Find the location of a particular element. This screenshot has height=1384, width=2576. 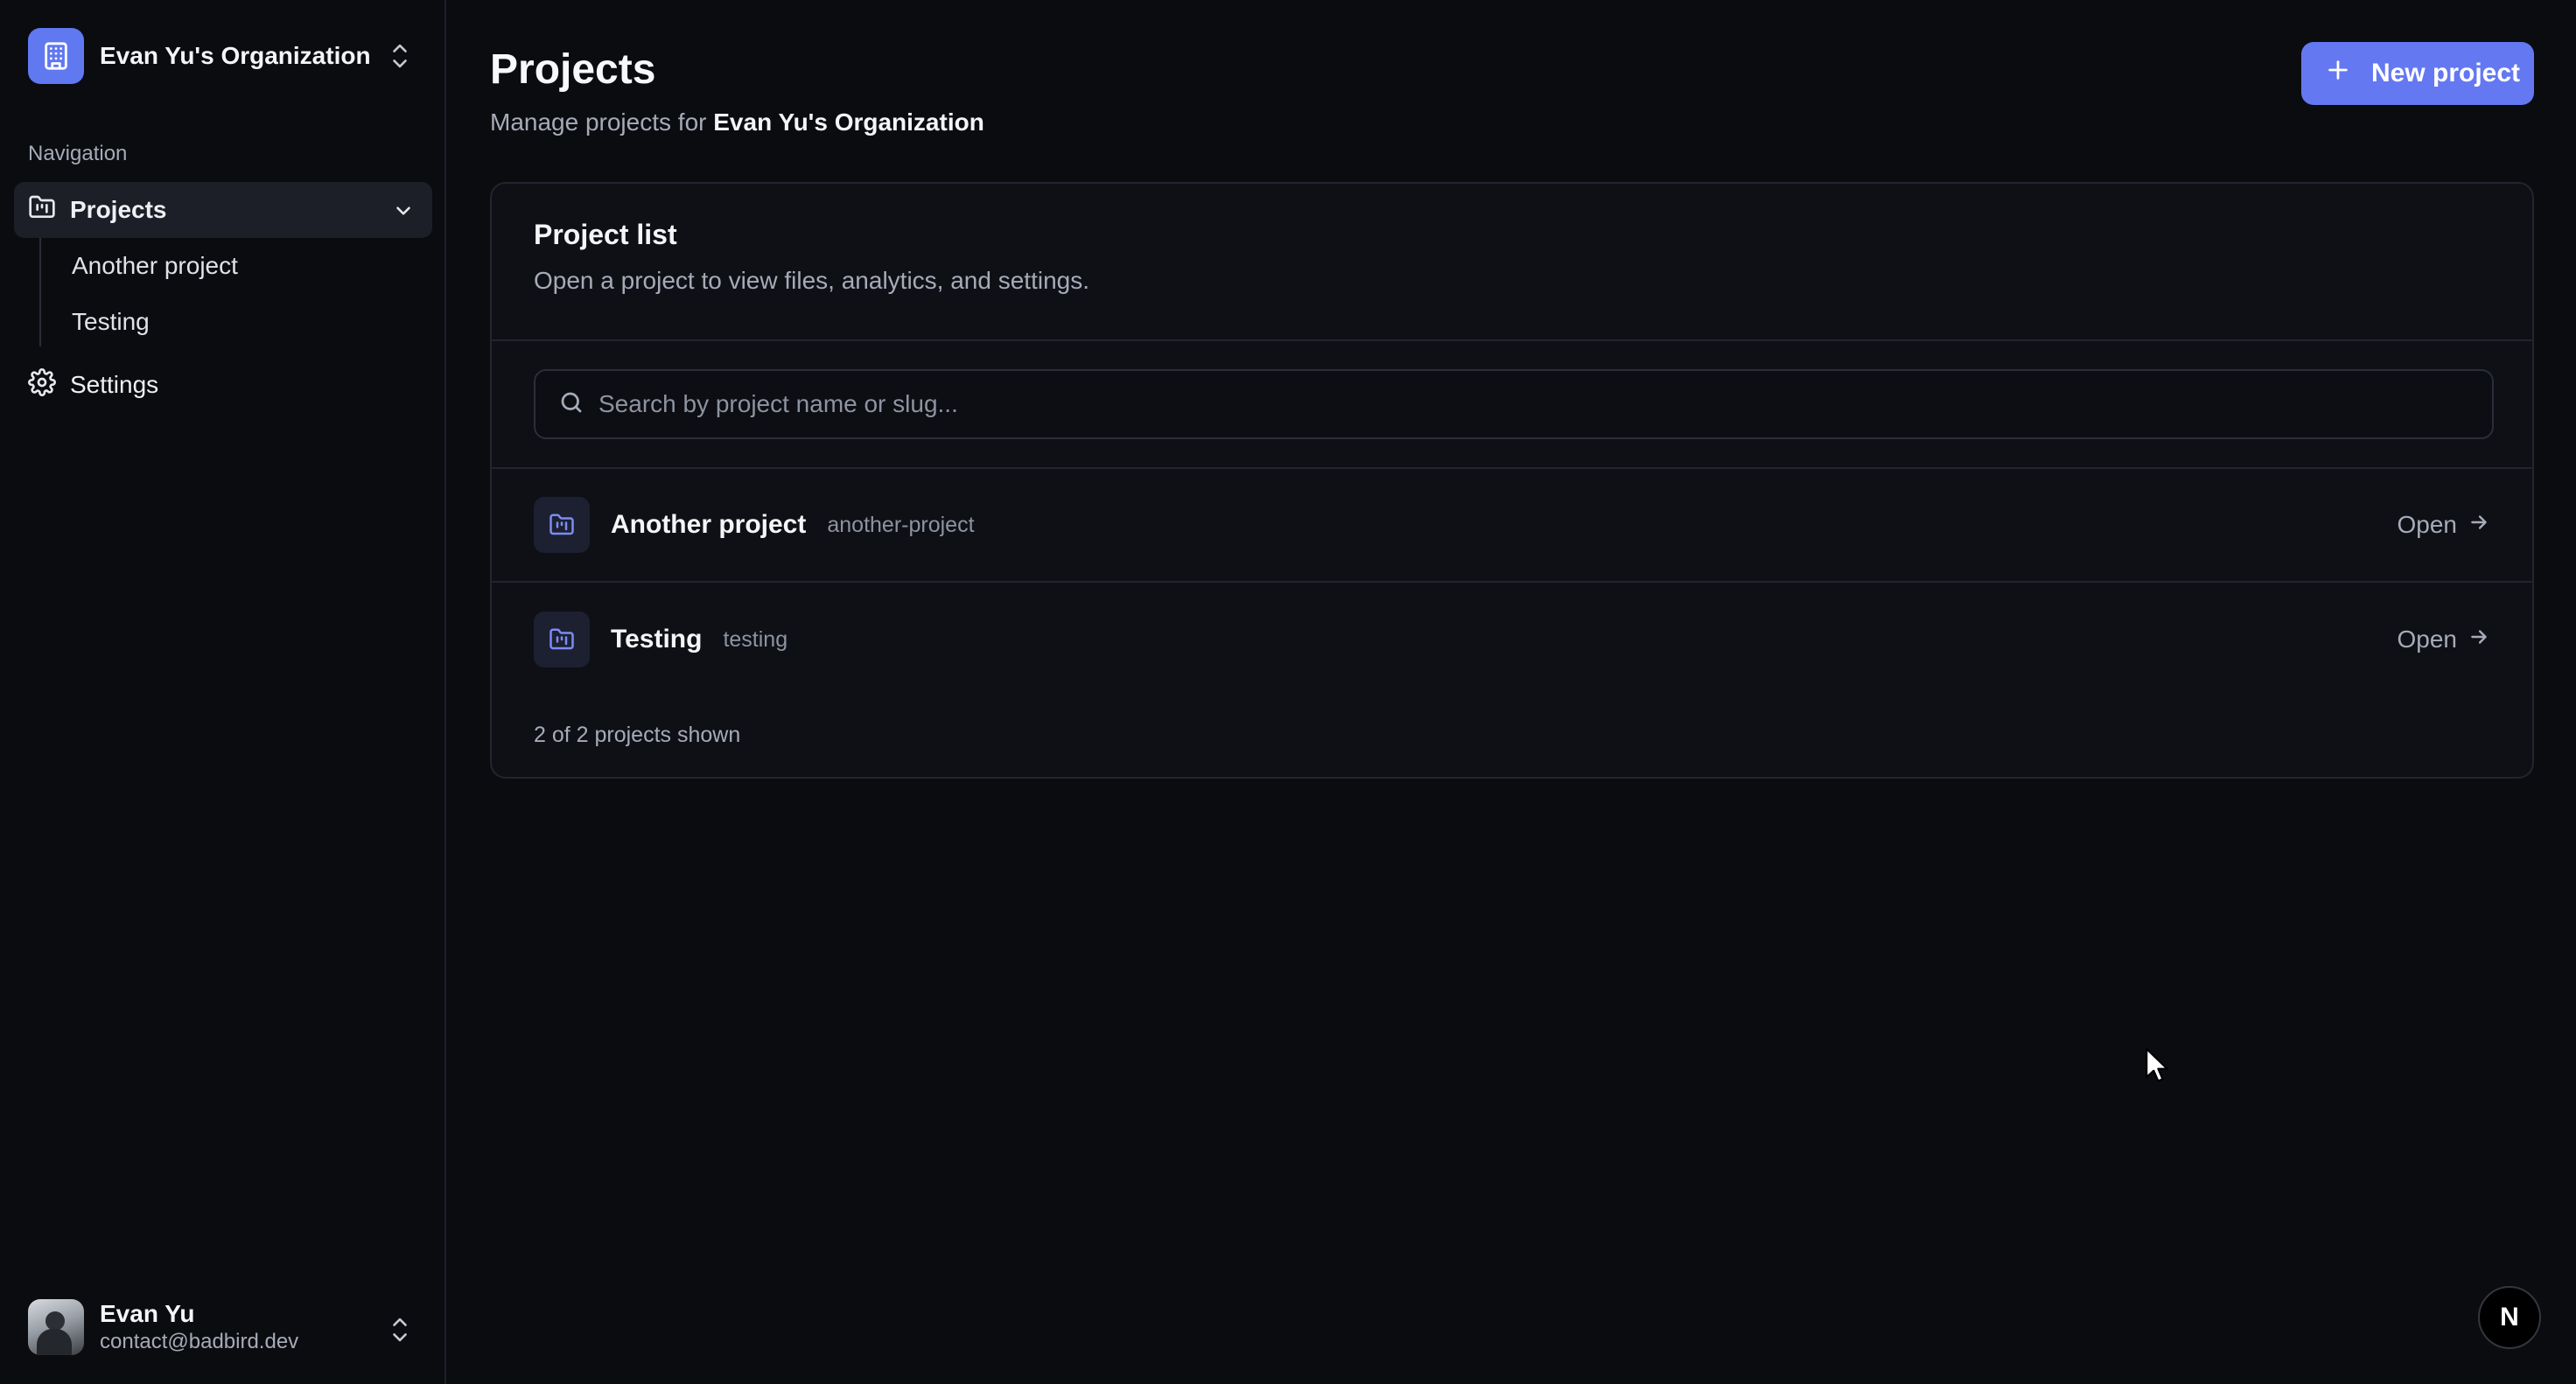

new-project-label: New project is located at coordinates (2446, 73).